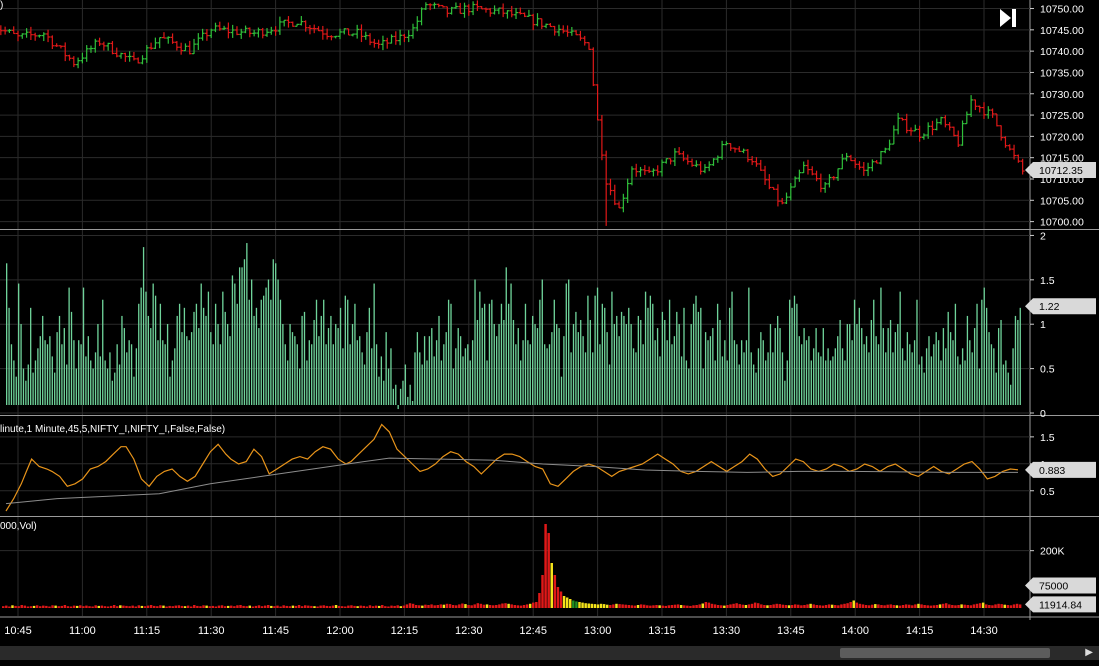 The width and height of the screenshot is (1099, 666). Describe the element at coordinates (1089, 652) in the screenshot. I see `scroll-right-arrow-icon: ▶` at that location.